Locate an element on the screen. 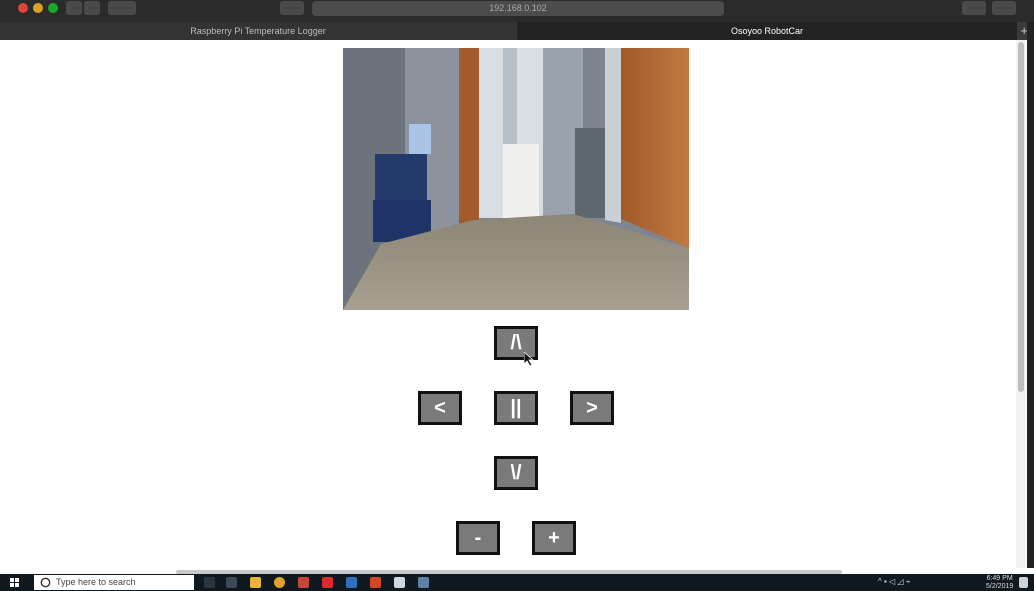 The width and height of the screenshot is (1034, 591). windows-start-icon is located at coordinates (15, 582).